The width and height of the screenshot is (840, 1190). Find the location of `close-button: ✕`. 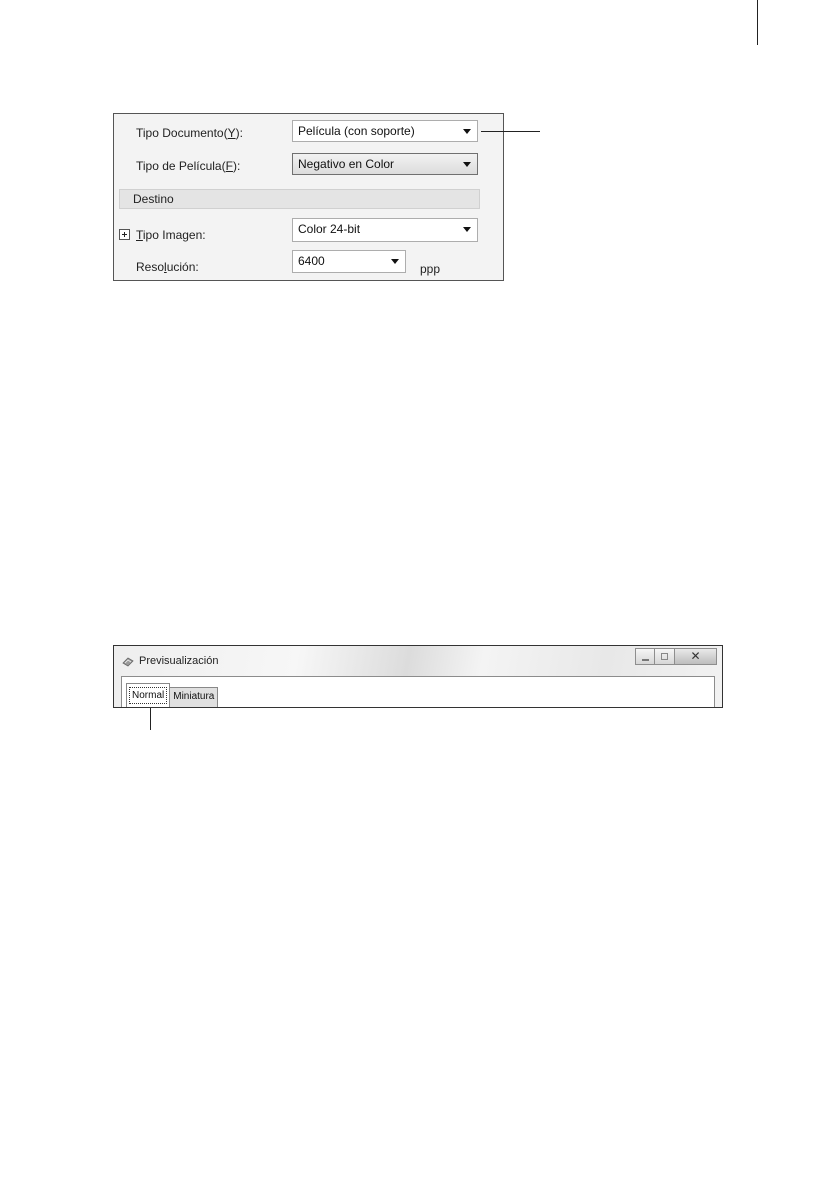

close-button: ✕ is located at coordinates (696, 656).